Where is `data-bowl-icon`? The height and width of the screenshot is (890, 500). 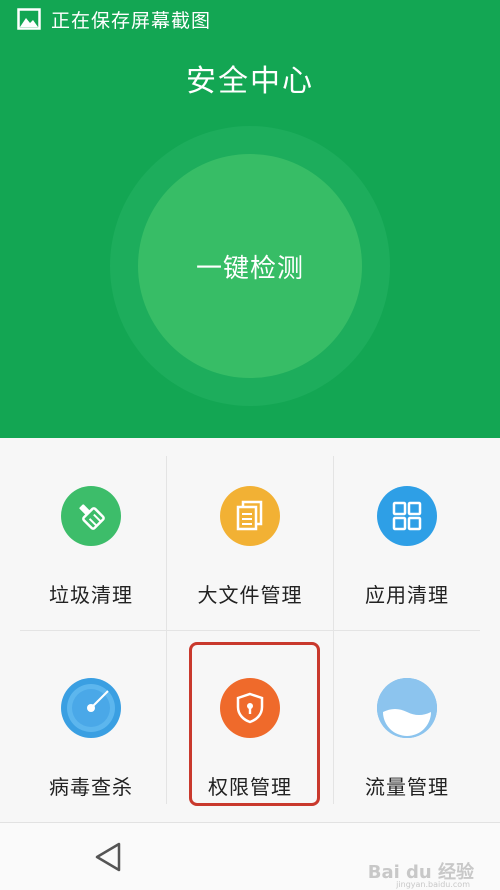
data-bowl-icon is located at coordinates (407, 708).